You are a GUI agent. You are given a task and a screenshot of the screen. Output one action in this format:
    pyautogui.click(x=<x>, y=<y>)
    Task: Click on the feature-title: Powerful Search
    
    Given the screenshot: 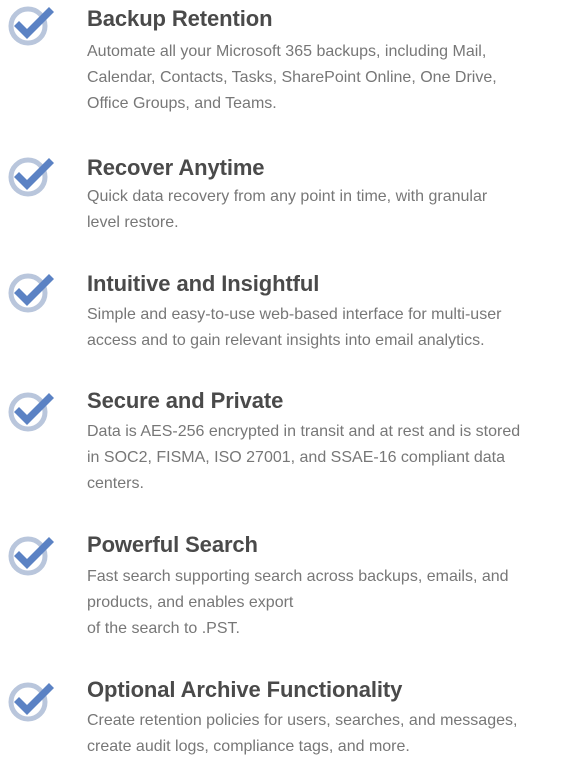 What is the action you would take?
    pyautogui.click(x=172, y=544)
    